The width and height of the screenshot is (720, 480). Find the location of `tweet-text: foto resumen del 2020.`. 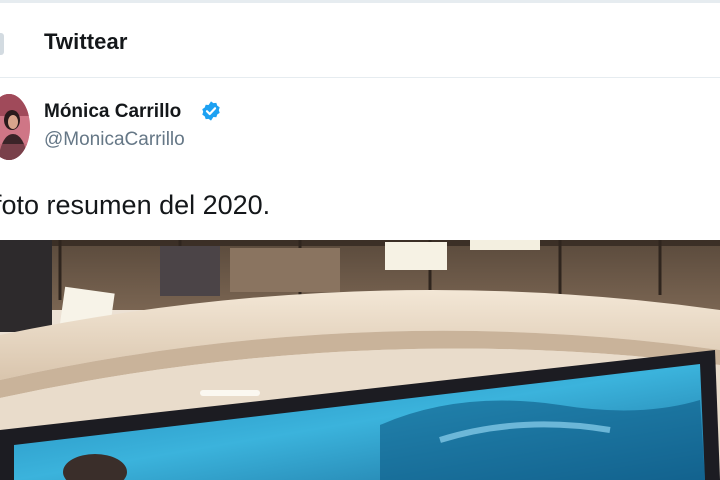

tweet-text: foto resumen del 2020. is located at coordinates (135, 205).